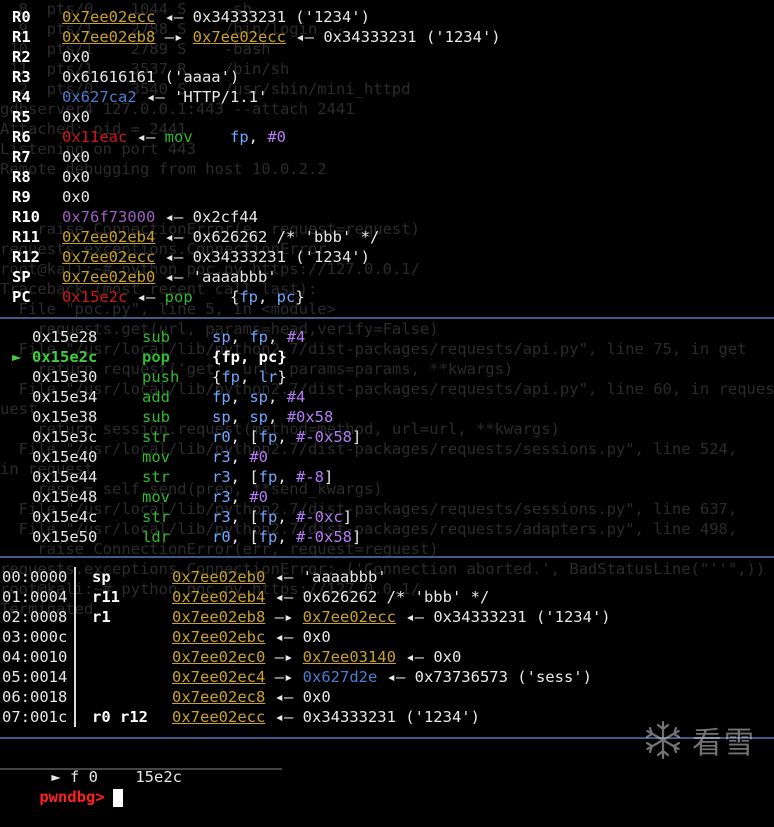 This screenshot has width=774, height=827. What do you see at coordinates (349, 657) in the screenshot?
I see `pointer-address: 0x7ee03140` at bounding box center [349, 657].